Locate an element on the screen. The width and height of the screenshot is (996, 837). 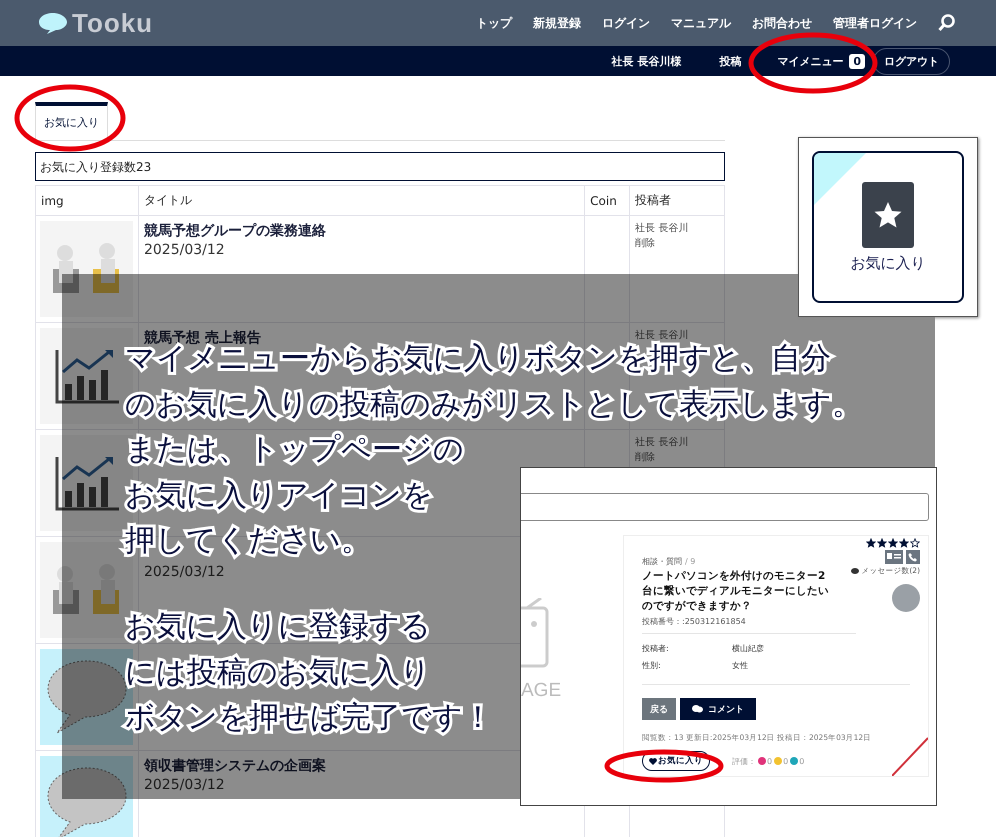
instruction-text: 押してください。 is located at coordinates (248, 541).